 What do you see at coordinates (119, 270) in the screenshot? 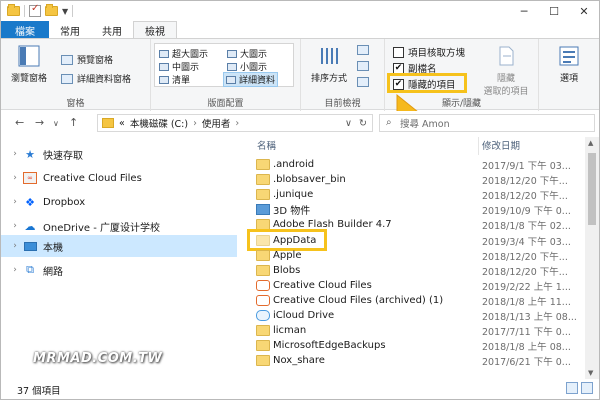
I see `nav-item-network: › ⧉ 網路` at bounding box center [119, 270].